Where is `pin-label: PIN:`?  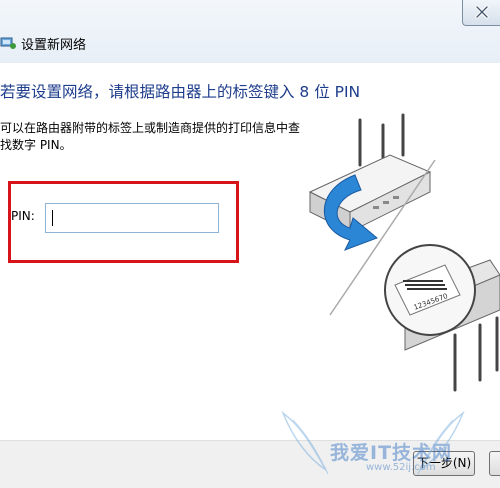
pin-label: PIN: is located at coordinates (23, 216).